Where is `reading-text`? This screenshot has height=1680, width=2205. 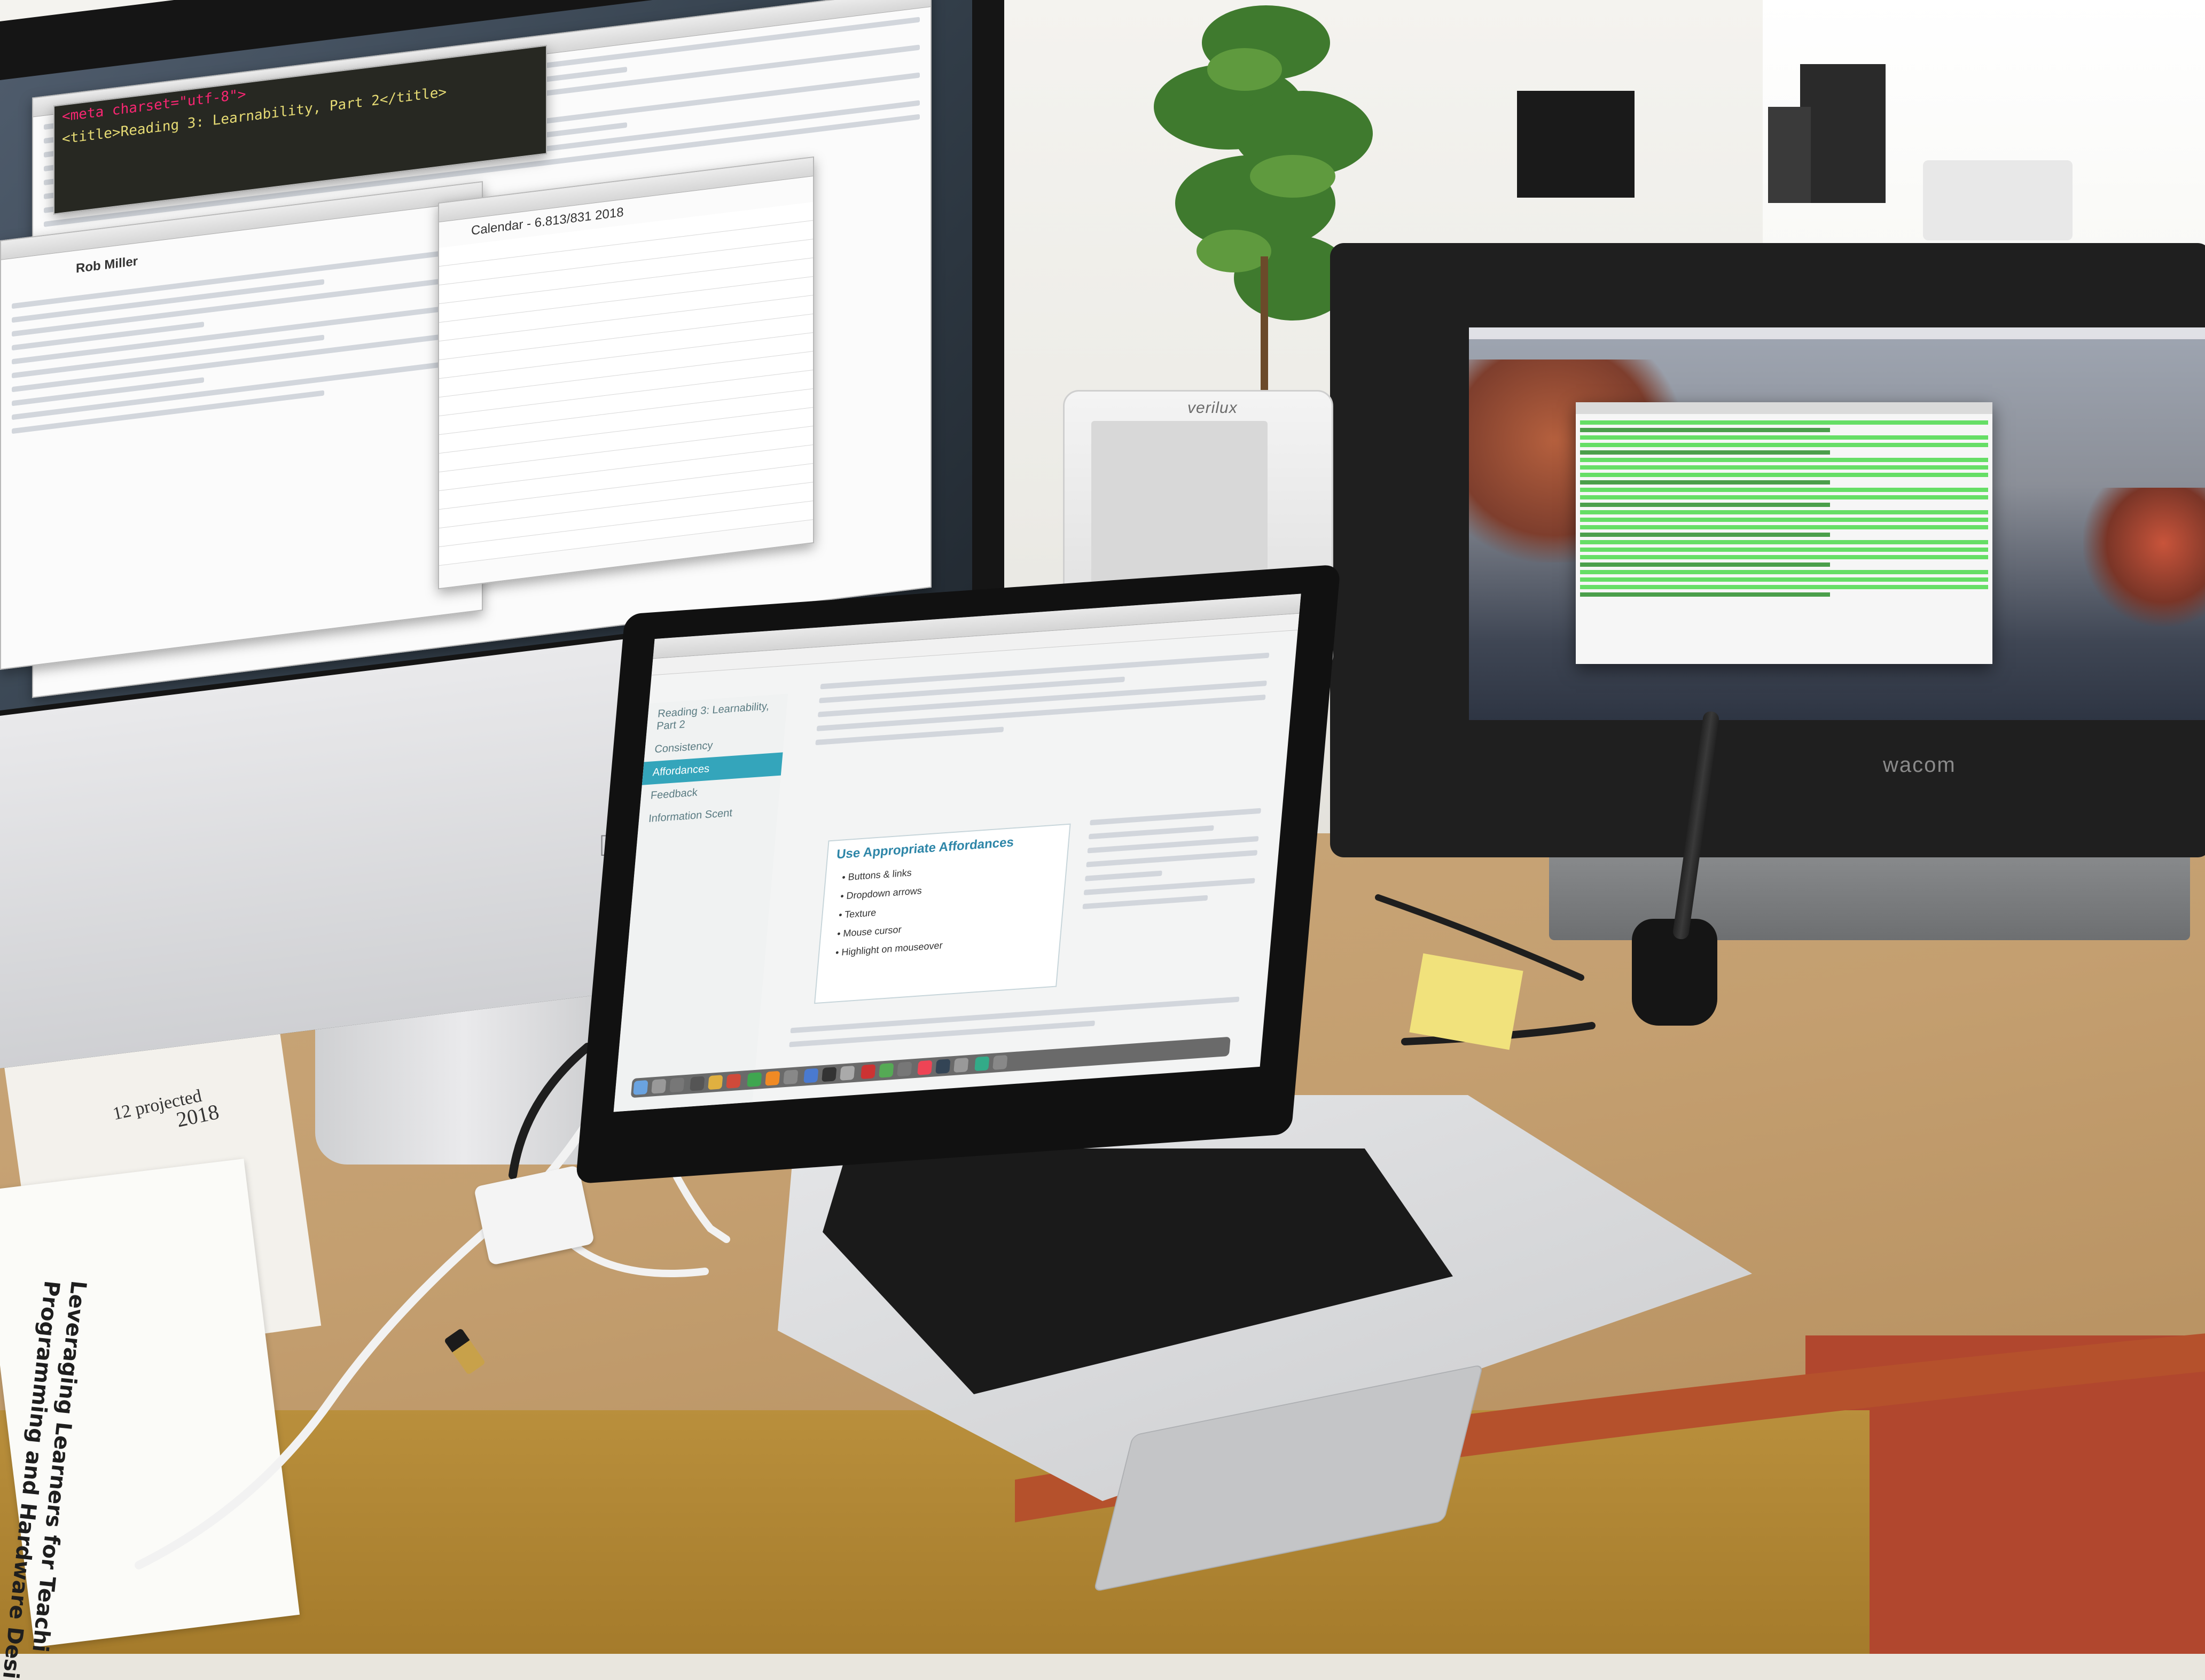
reading-text is located at coordinates (1042, 698).